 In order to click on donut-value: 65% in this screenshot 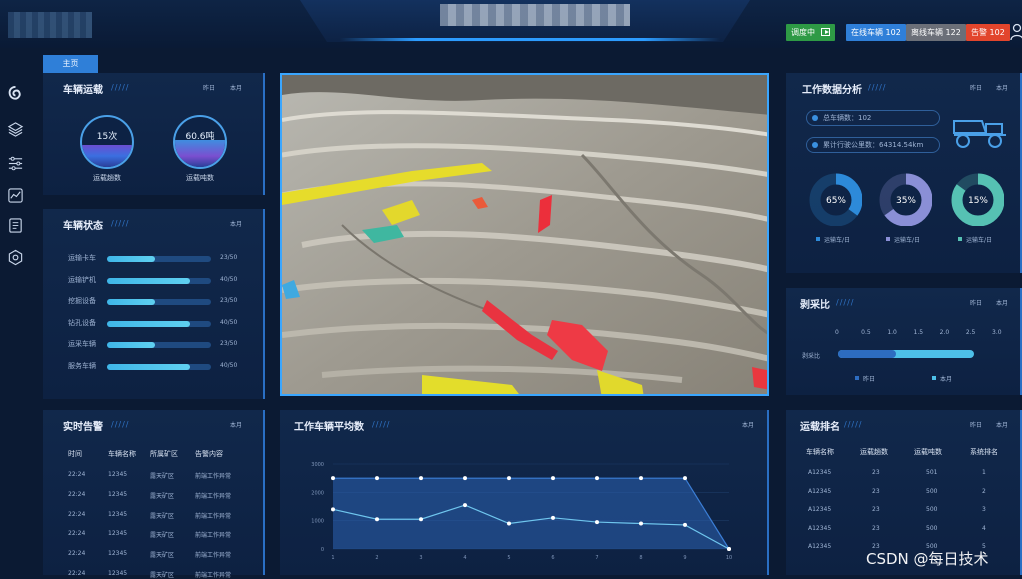, I will do `click(836, 201)`.